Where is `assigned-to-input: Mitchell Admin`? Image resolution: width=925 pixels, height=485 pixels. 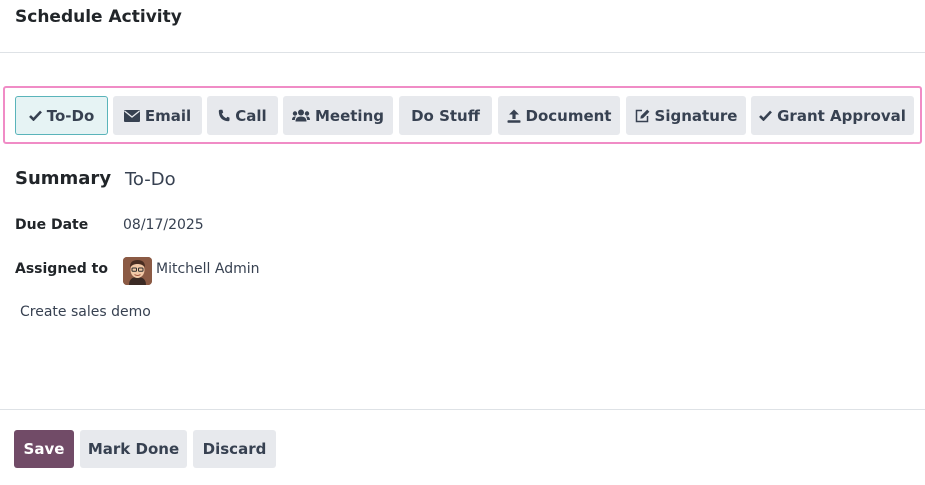
assigned-to-input: Mitchell Admin is located at coordinates (208, 269).